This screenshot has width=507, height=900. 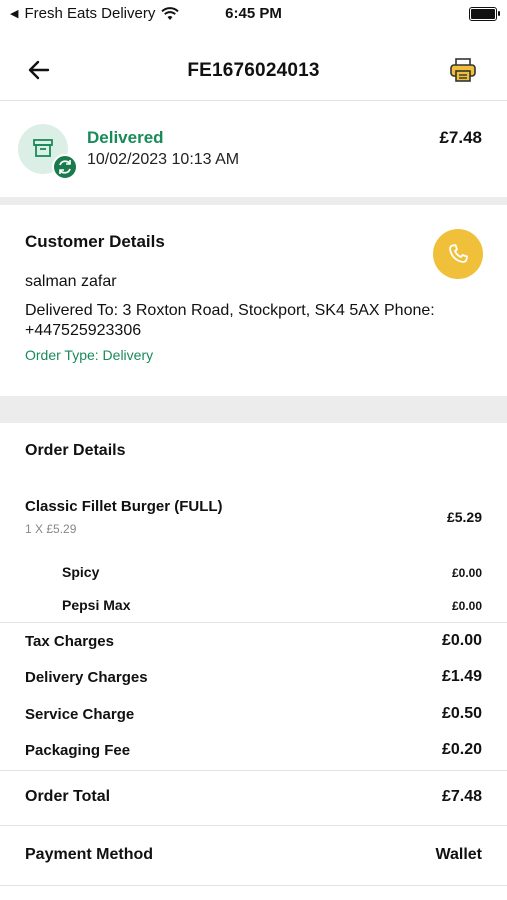 What do you see at coordinates (65, 167) in the screenshot?
I see `refresh-icon` at bounding box center [65, 167].